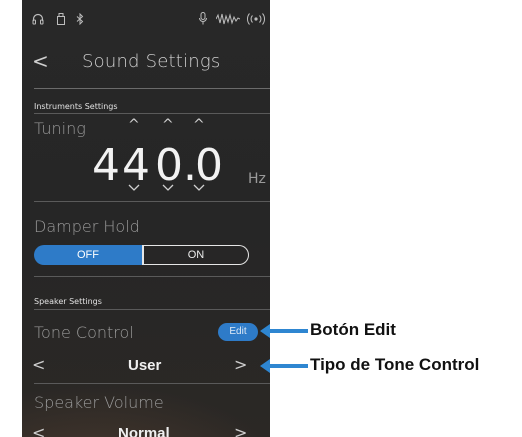  I want to click on tuning-label: Tuning, so click(60, 128).